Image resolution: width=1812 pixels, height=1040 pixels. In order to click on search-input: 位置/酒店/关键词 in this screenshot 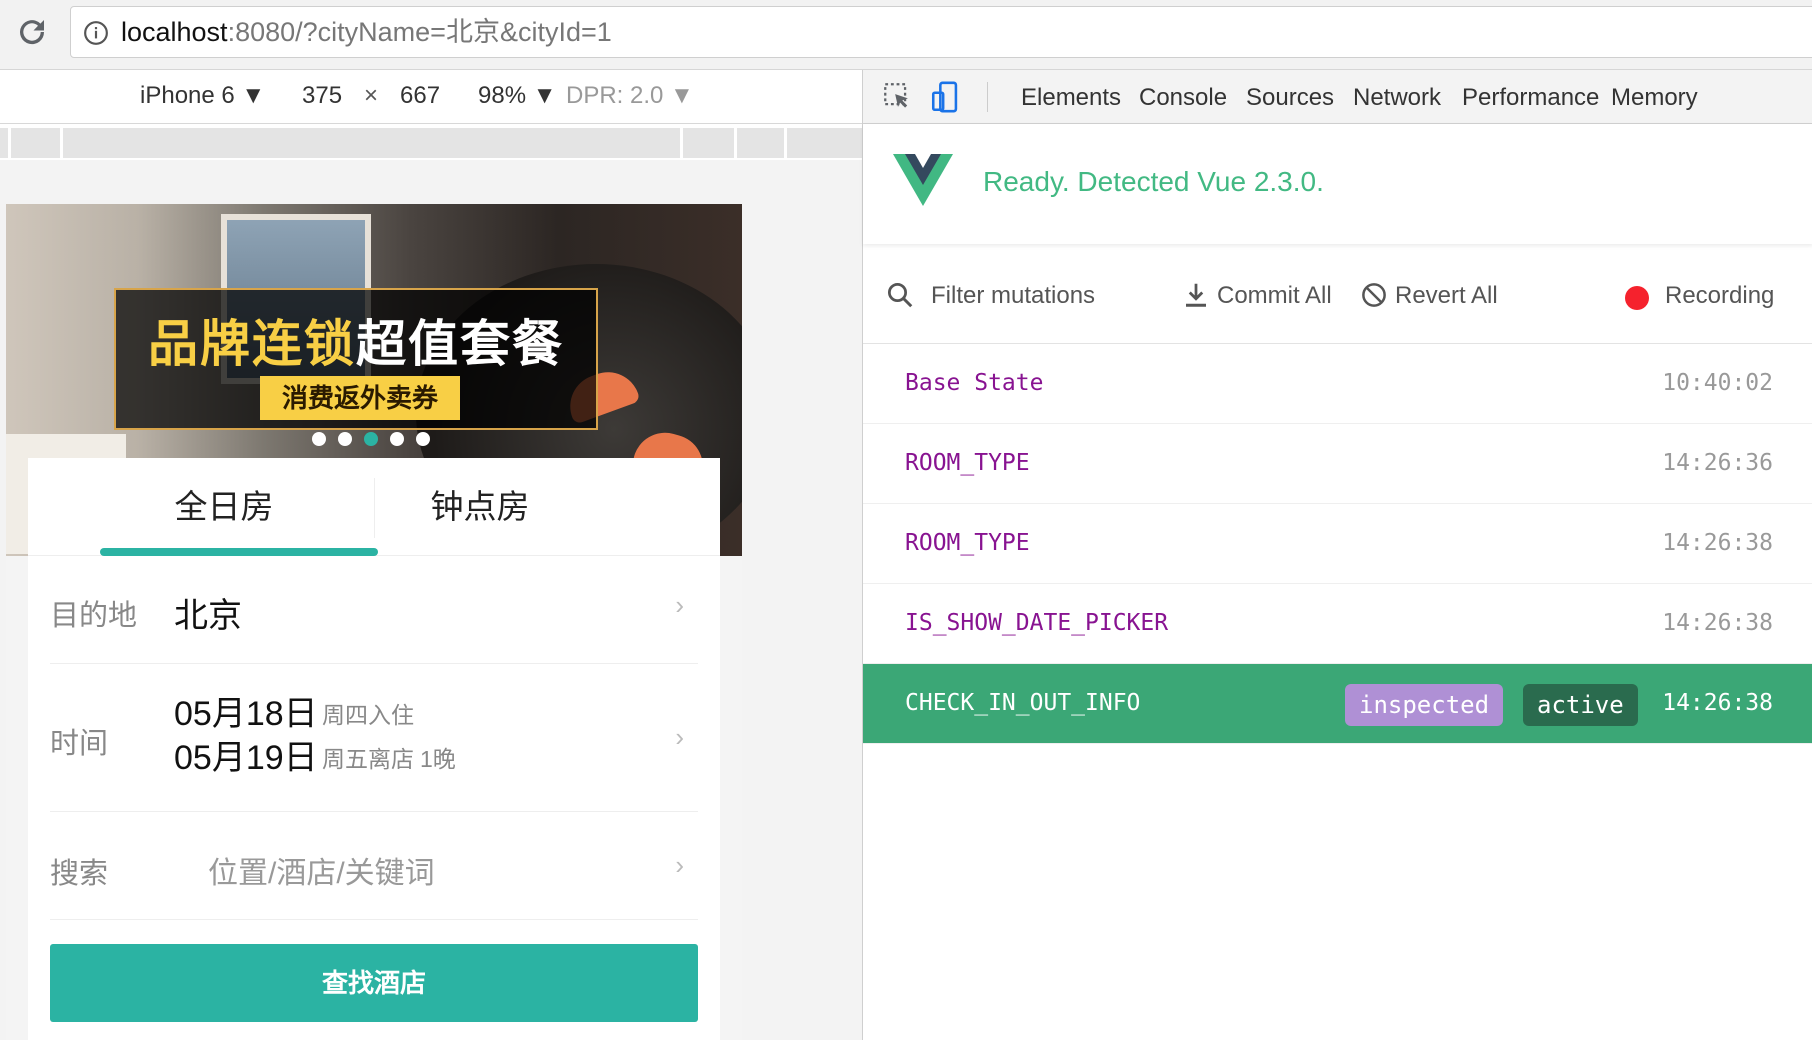, I will do `click(321, 870)`.